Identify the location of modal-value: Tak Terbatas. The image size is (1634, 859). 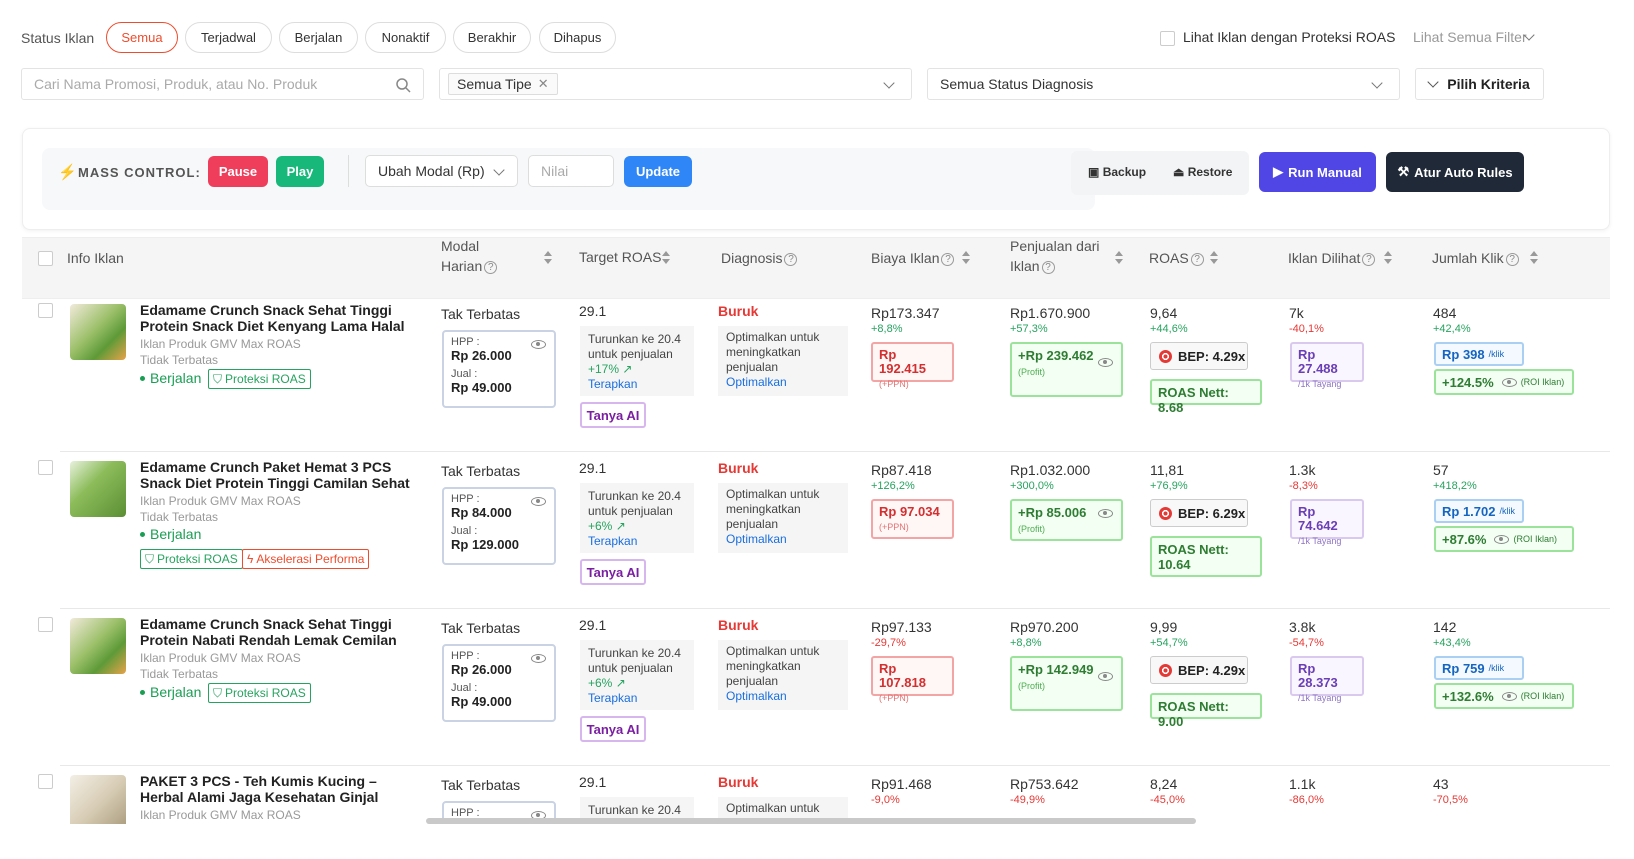
(481, 471).